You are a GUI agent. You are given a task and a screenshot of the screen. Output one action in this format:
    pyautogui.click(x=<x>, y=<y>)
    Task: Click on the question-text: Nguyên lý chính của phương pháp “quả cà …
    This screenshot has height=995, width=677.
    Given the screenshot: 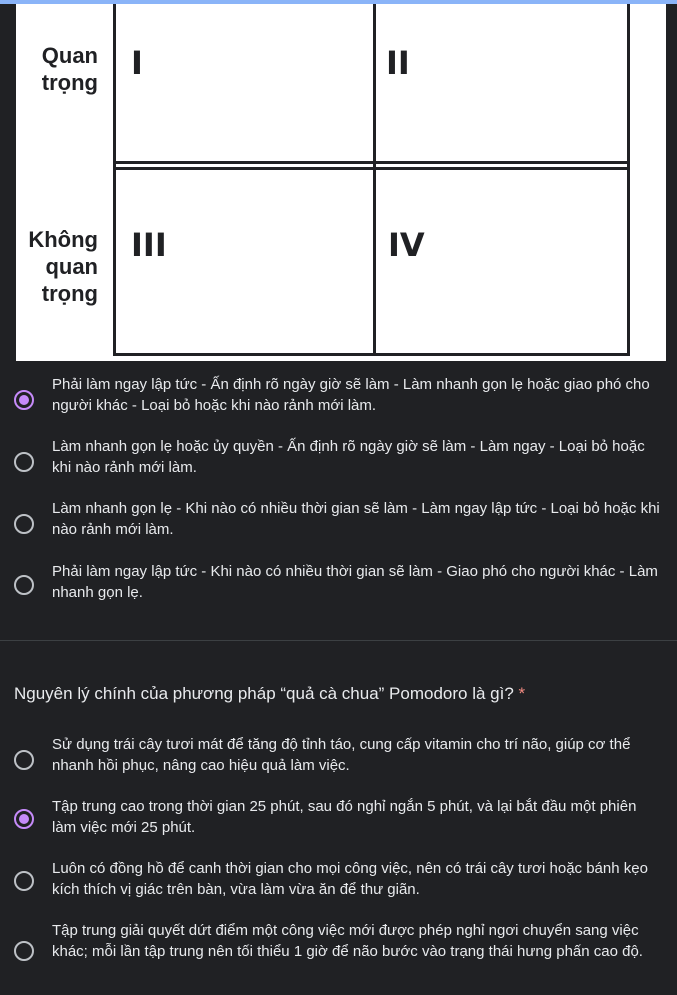 What is the action you would take?
    pyautogui.click(x=264, y=693)
    